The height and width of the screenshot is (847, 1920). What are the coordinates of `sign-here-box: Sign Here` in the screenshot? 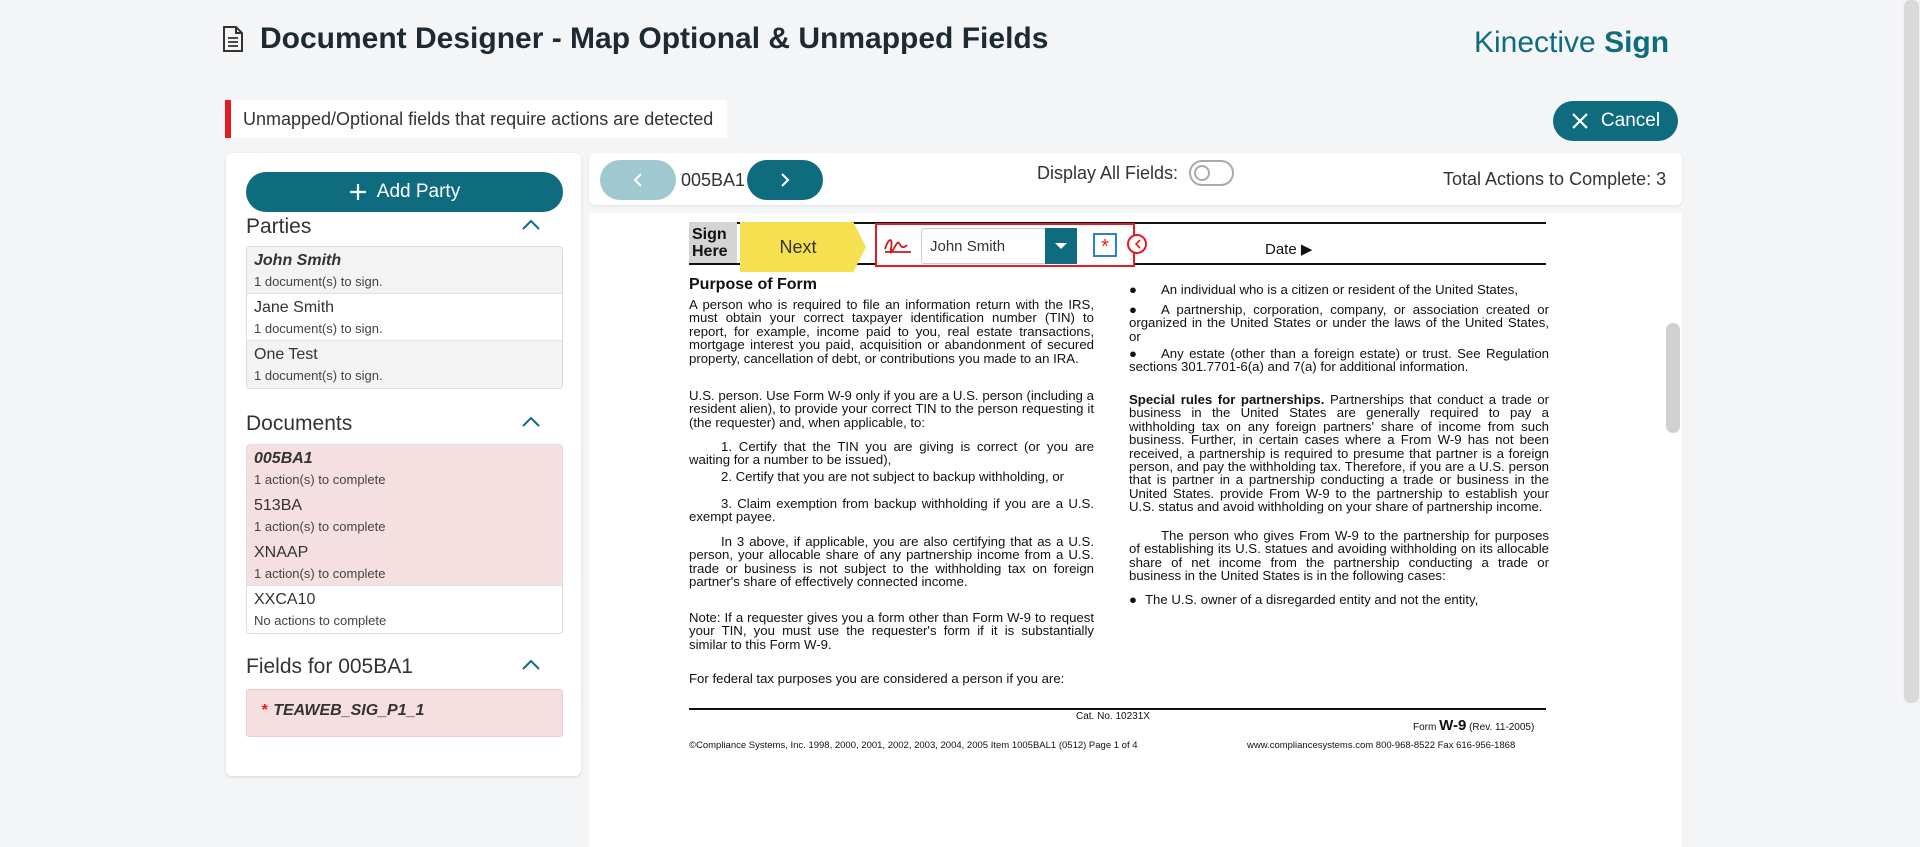 It's located at (713, 243).